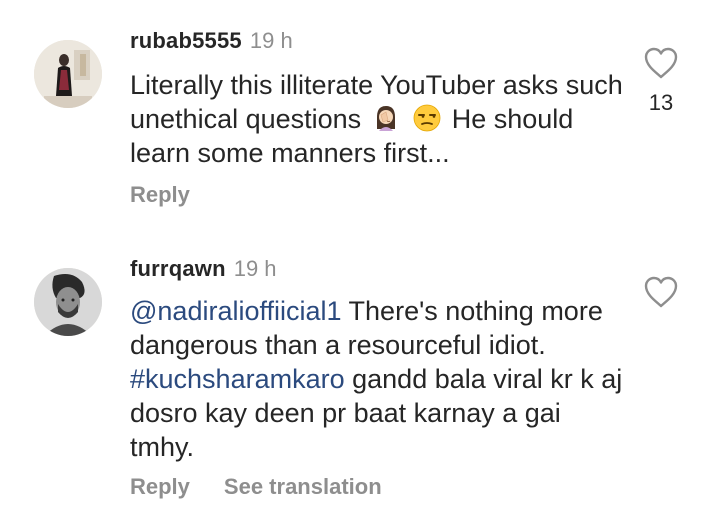 This screenshot has height=526, width=720. I want to click on mention-link: @nadiralioffiicial1, so click(236, 311).